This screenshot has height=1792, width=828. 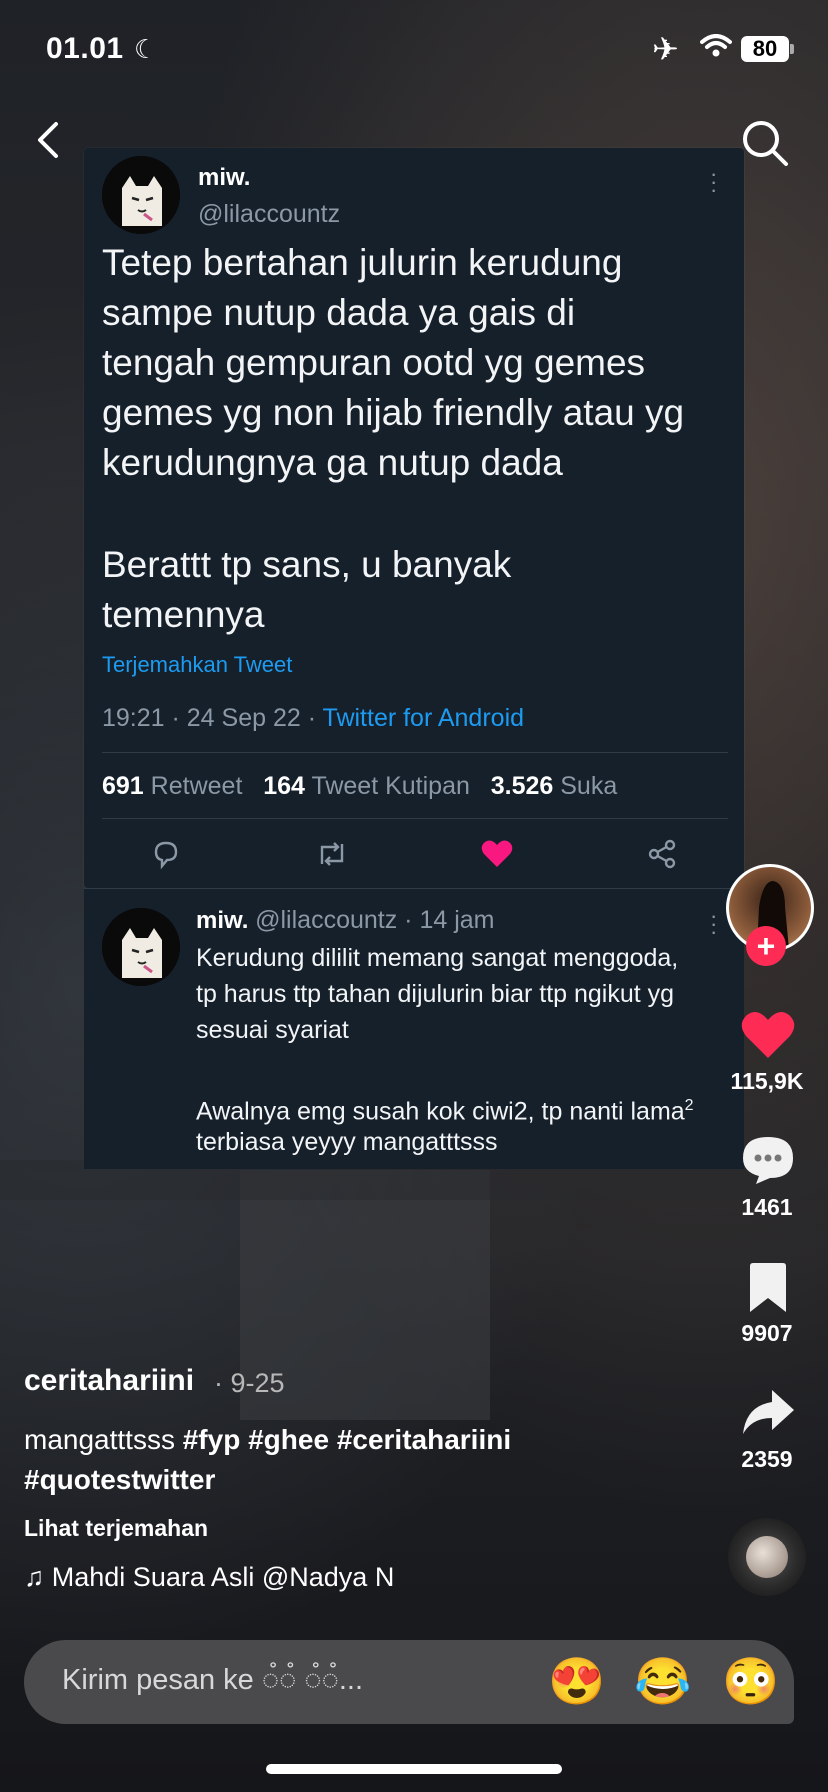 I want to click on reply-superscript: 2, so click(x=689, y=1105).